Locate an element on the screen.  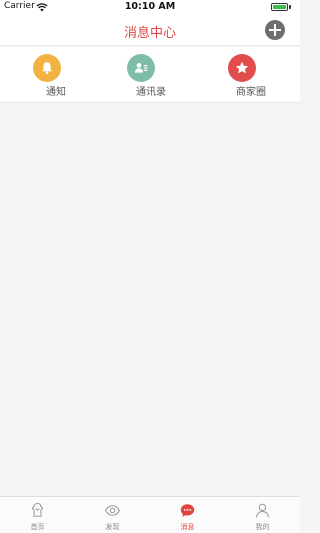
status-bar: Carrier 10:10 AM is located at coordinates (150, 7).